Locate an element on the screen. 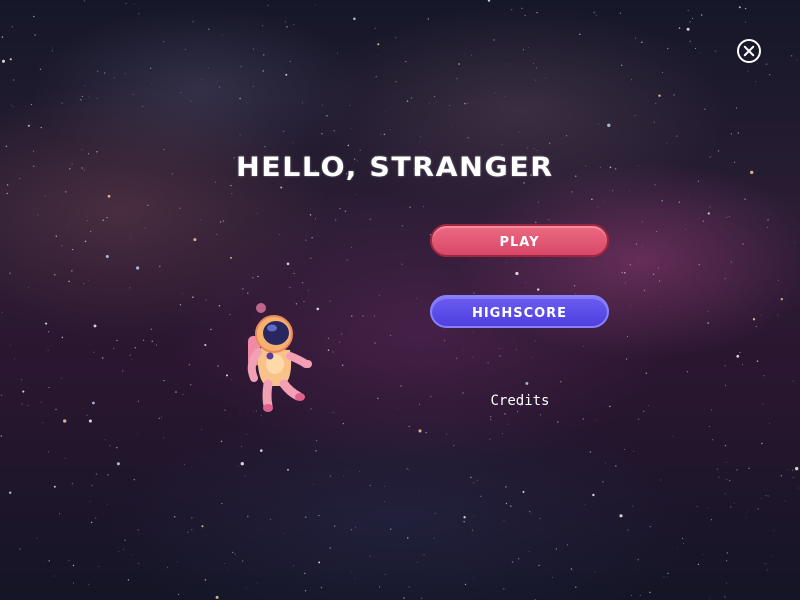  credits-link: Credits is located at coordinates (520, 401).